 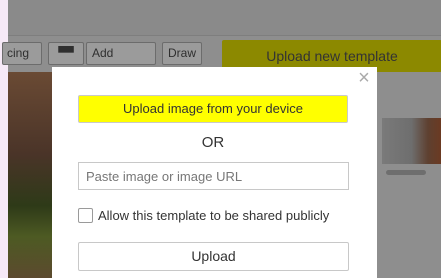 What do you see at coordinates (213, 176) in the screenshot?
I see `image-url-input` at bounding box center [213, 176].